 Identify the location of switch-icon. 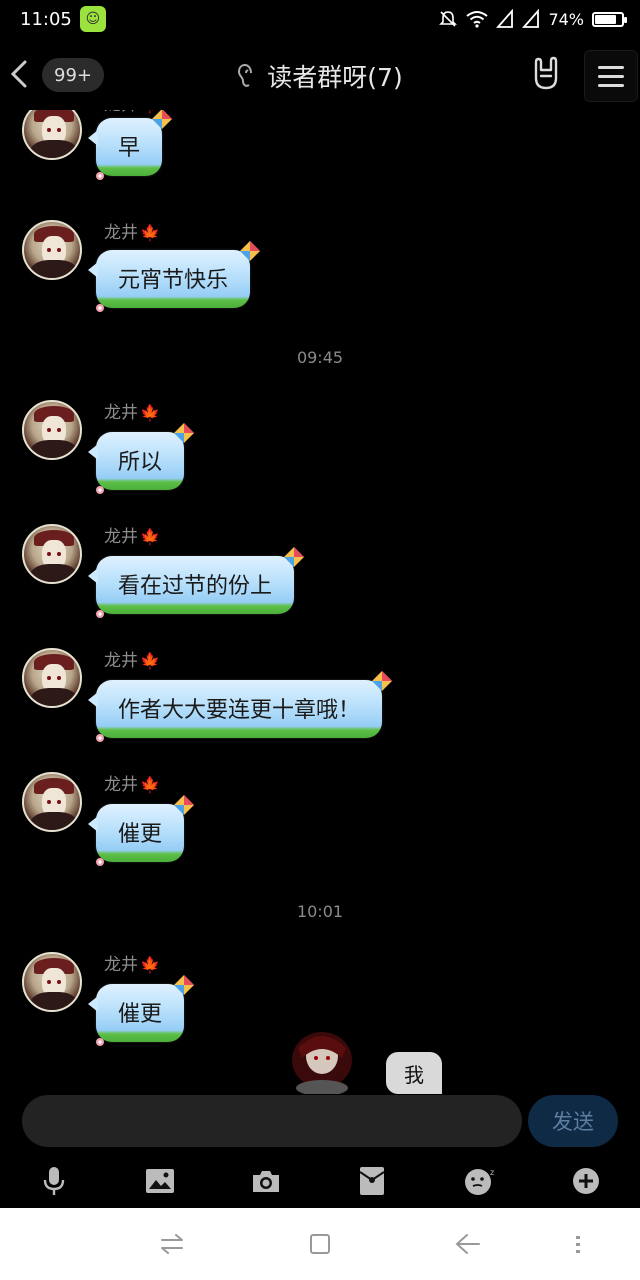
(172, 1244).